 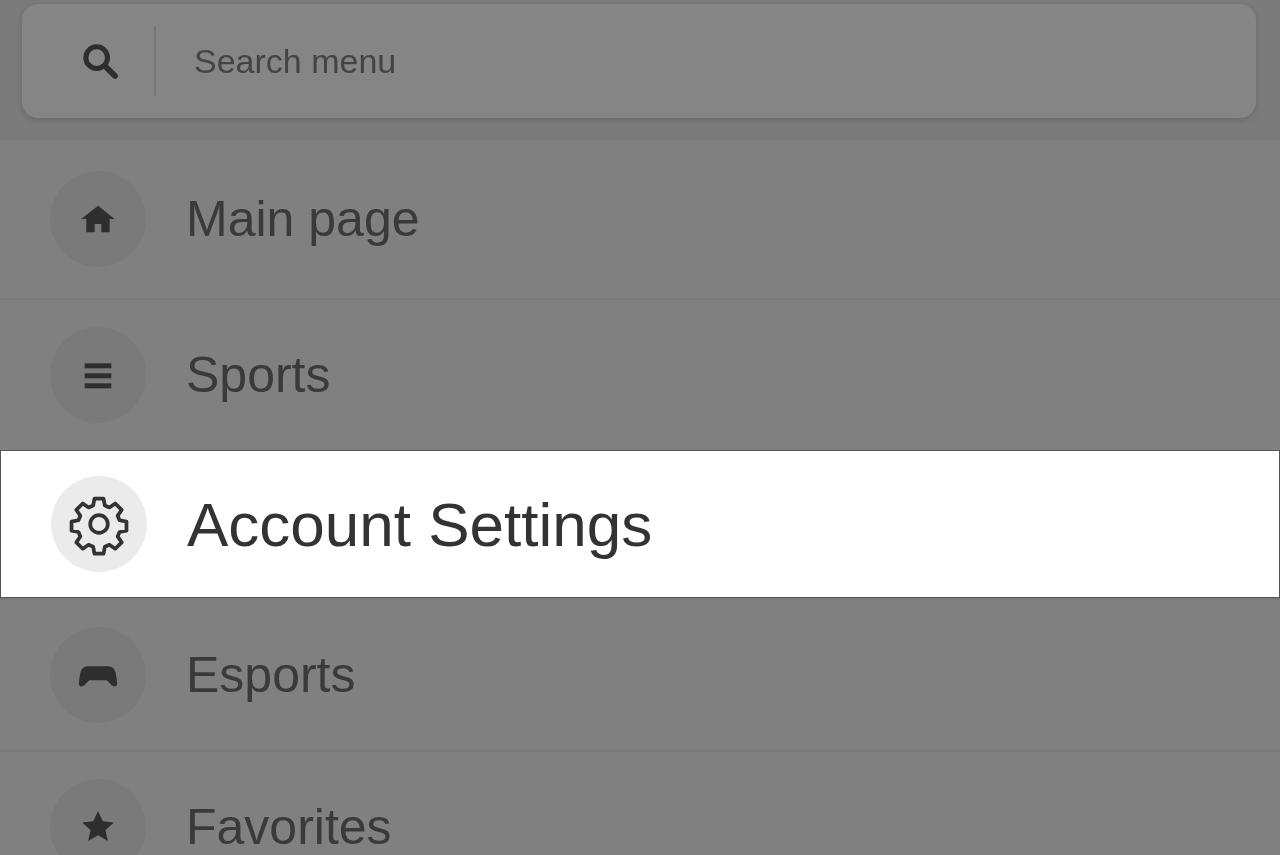 I want to click on search-icon, so click(x=100, y=61).